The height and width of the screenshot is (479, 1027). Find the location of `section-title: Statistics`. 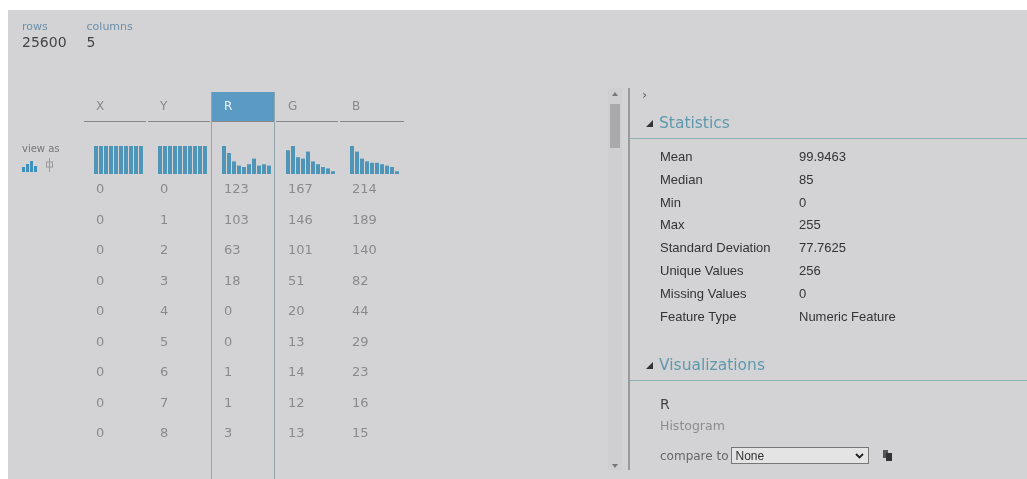

section-title: Statistics is located at coordinates (694, 123).